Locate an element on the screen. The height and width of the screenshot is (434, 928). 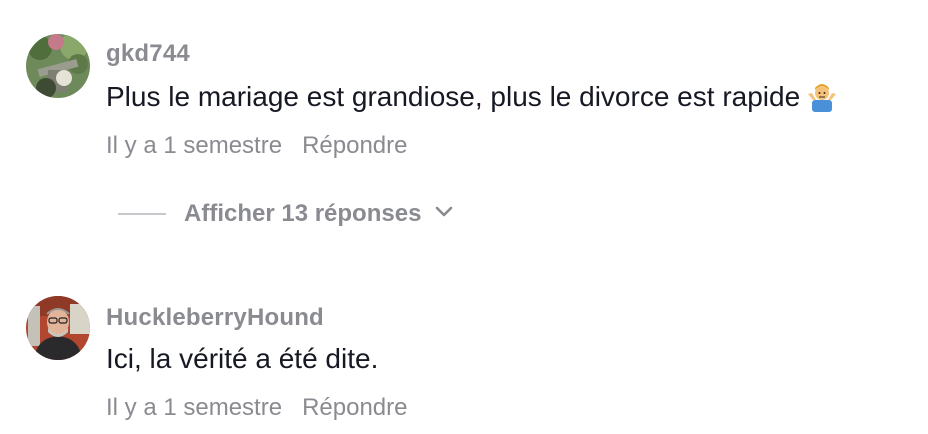
comment-username: gkd744 is located at coordinates (148, 54).